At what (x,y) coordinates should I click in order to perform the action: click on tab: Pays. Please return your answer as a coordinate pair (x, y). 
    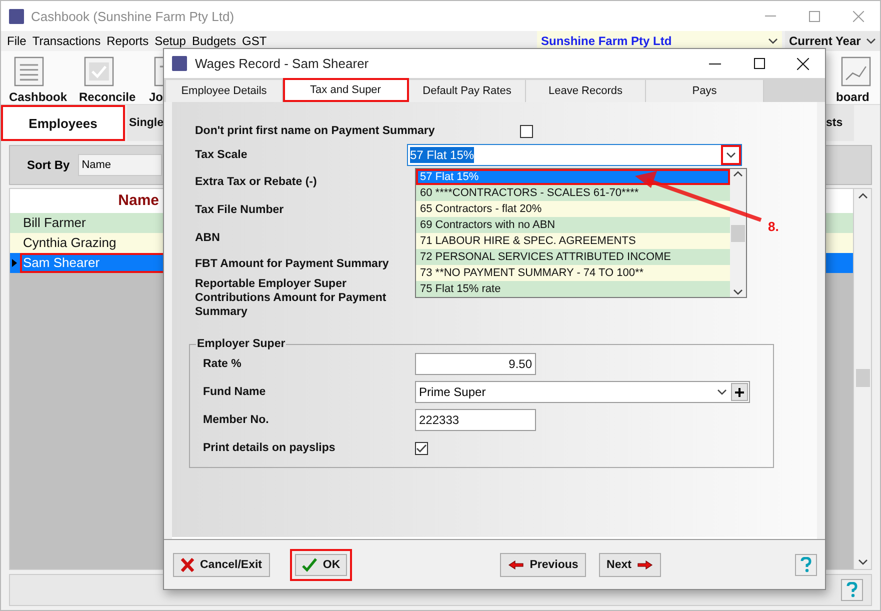
    Looking at the image, I should click on (705, 91).